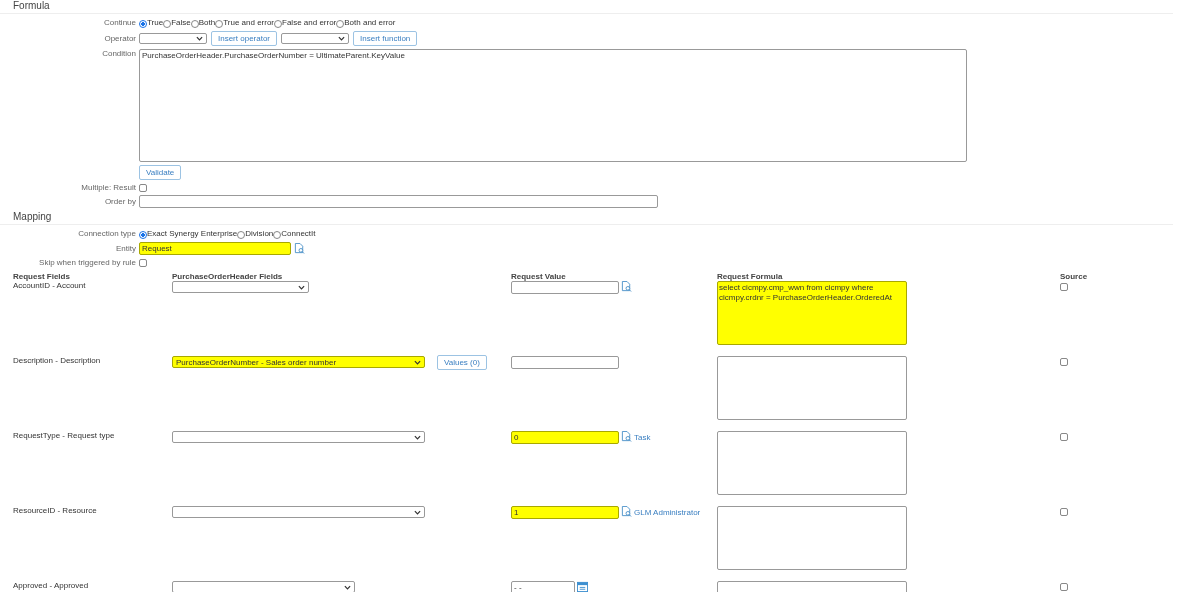 The image size is (1193, 592). Describe the element at coordinates (51, 585) in the screenshot. I see `request-field-name: Approved - Approved` at that location.